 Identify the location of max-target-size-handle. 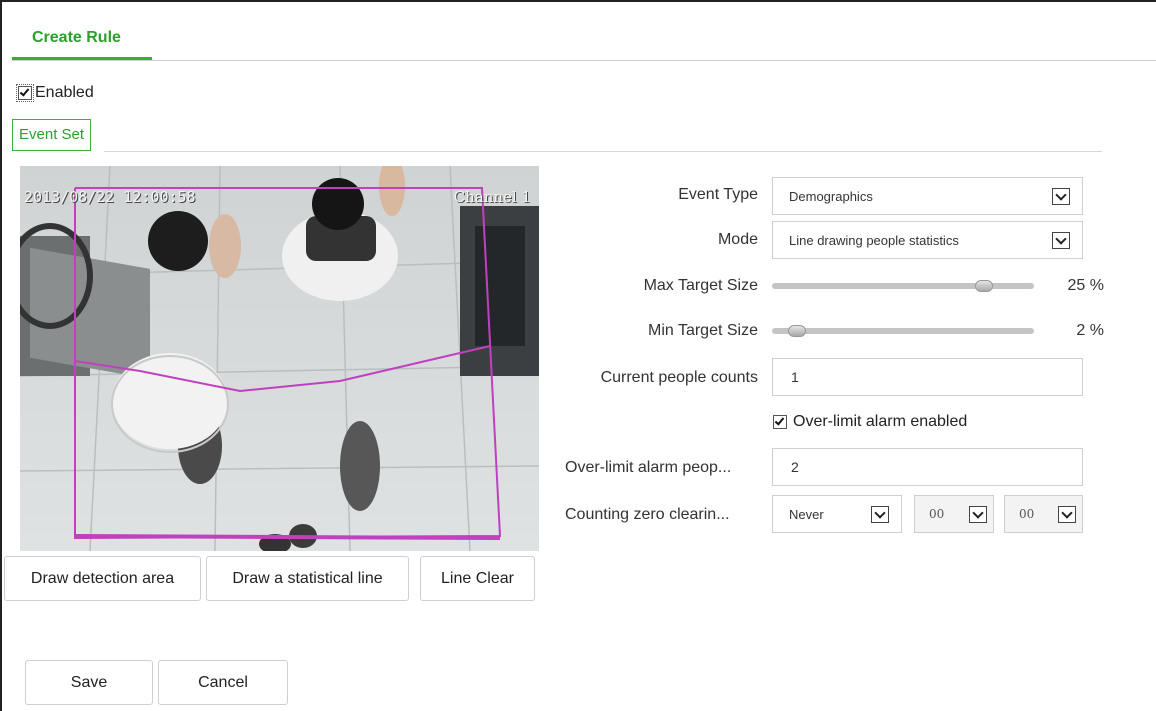
(984, 286).